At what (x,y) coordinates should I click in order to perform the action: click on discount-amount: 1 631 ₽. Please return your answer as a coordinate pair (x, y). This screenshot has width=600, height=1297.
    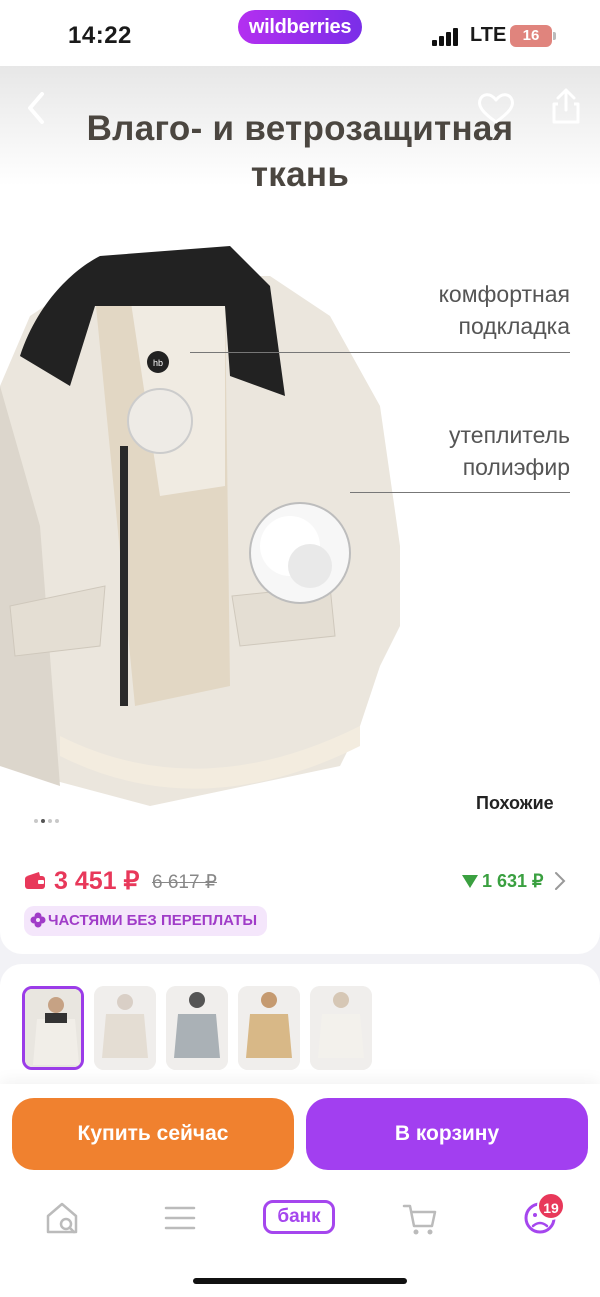
    Looking at the image, I should click on (503, 881).